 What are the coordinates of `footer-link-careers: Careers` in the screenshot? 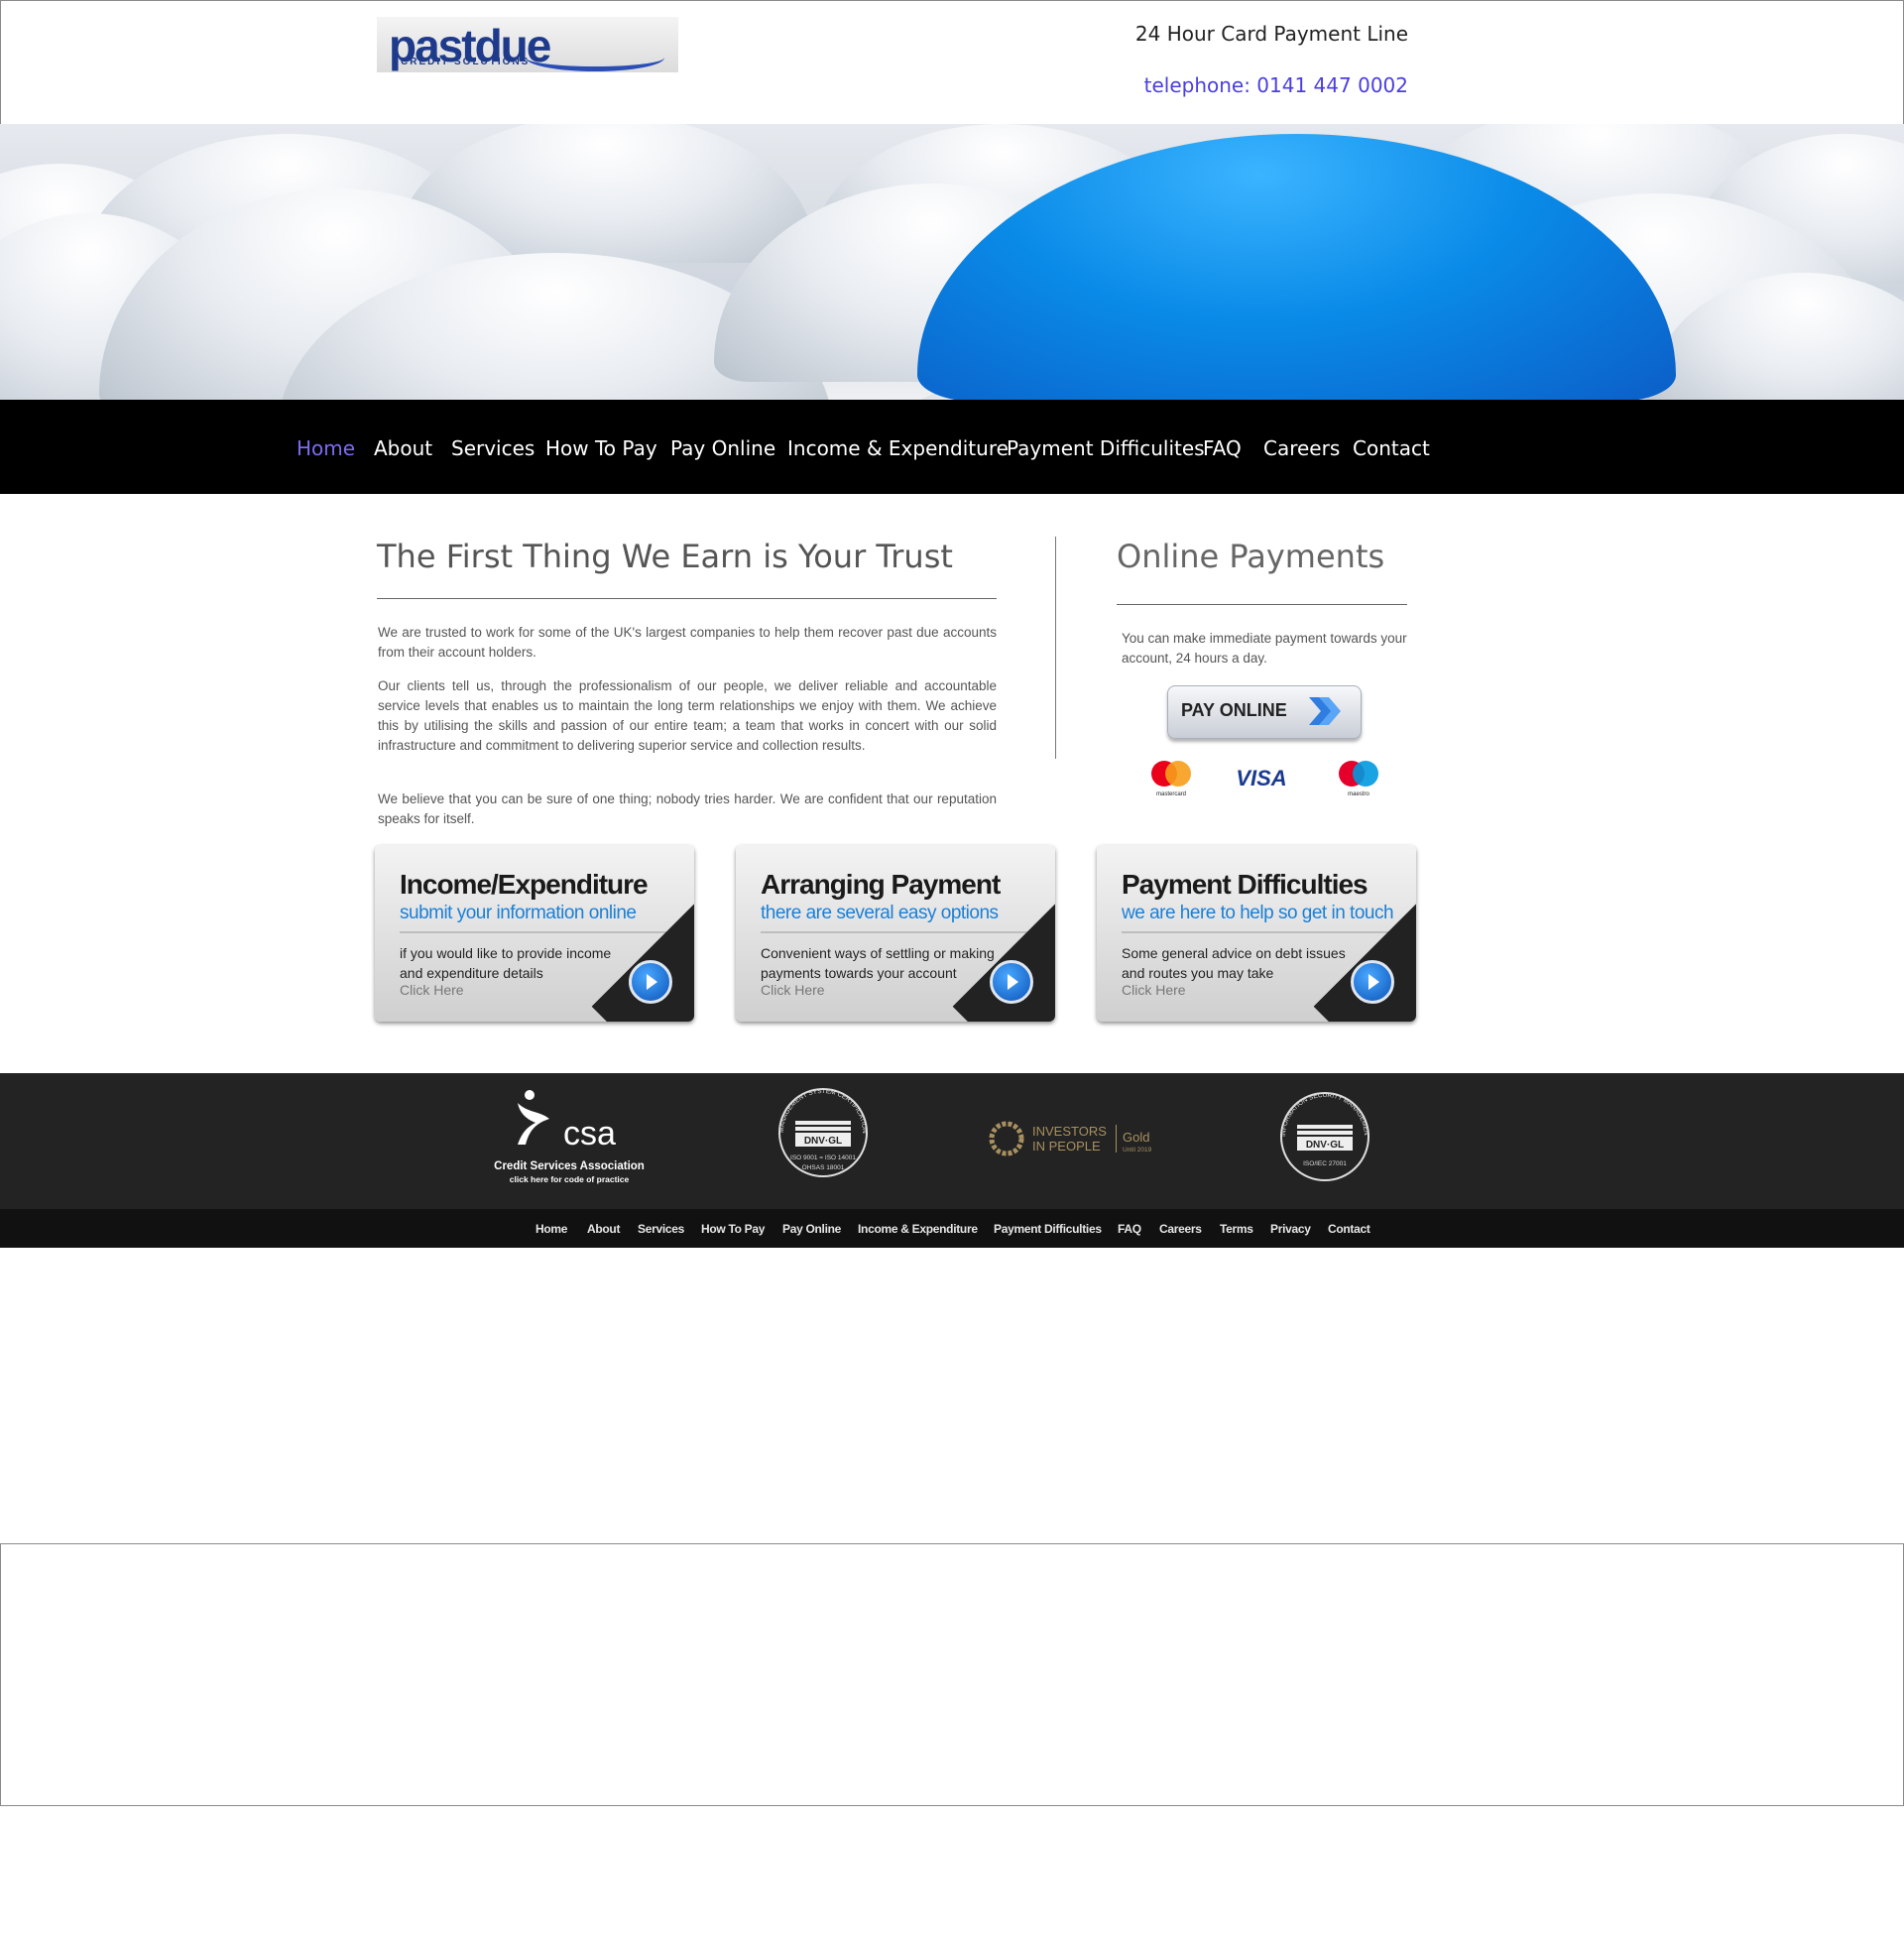 It's located at (1180, 1229).